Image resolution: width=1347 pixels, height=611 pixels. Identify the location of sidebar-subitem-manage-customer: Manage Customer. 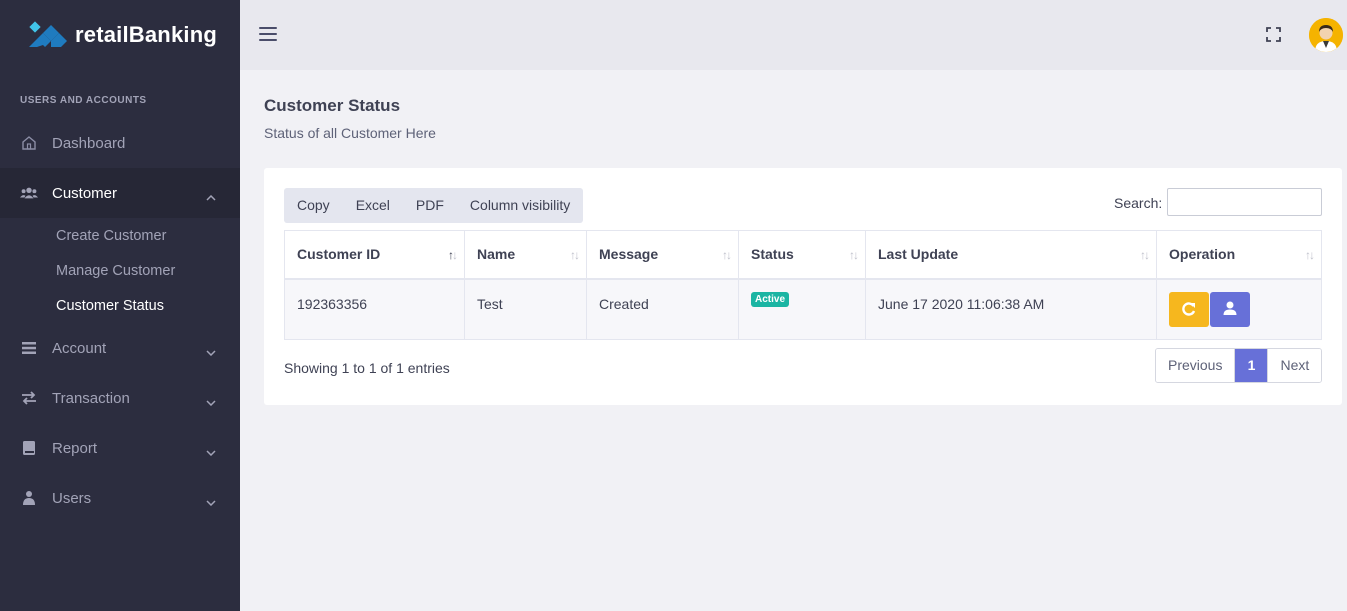
(120, 270).